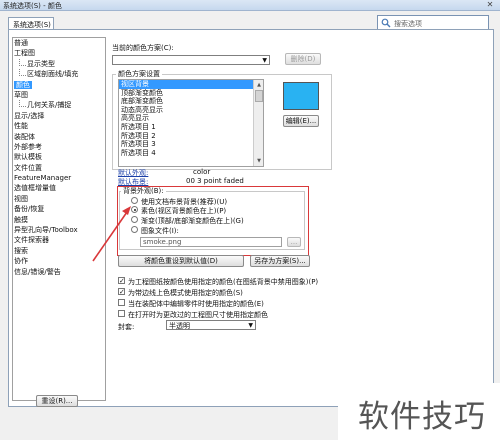 The height and width of the screenshot is (440, 500). What do you see at coordinates (181, 261) in the screenshot?
I see `reset-colors-button: 将颜色重设到默认值(D)` at bounding box center [181, 261].